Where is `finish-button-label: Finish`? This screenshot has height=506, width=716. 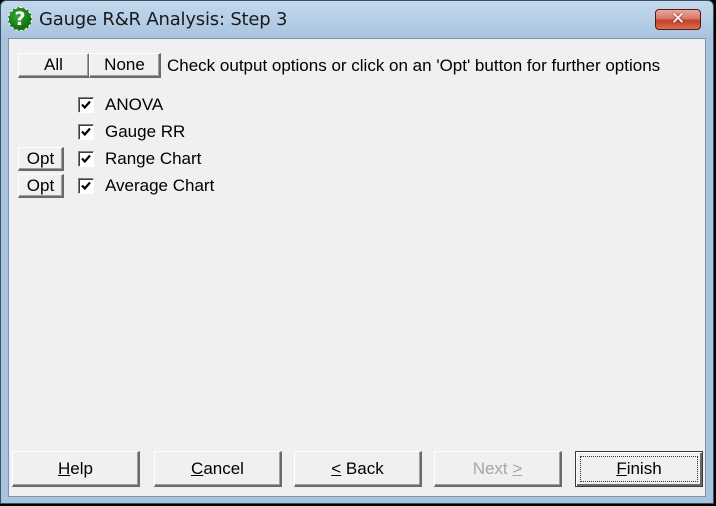
finish-button-label: Finish is located at coordinates (638, 468).